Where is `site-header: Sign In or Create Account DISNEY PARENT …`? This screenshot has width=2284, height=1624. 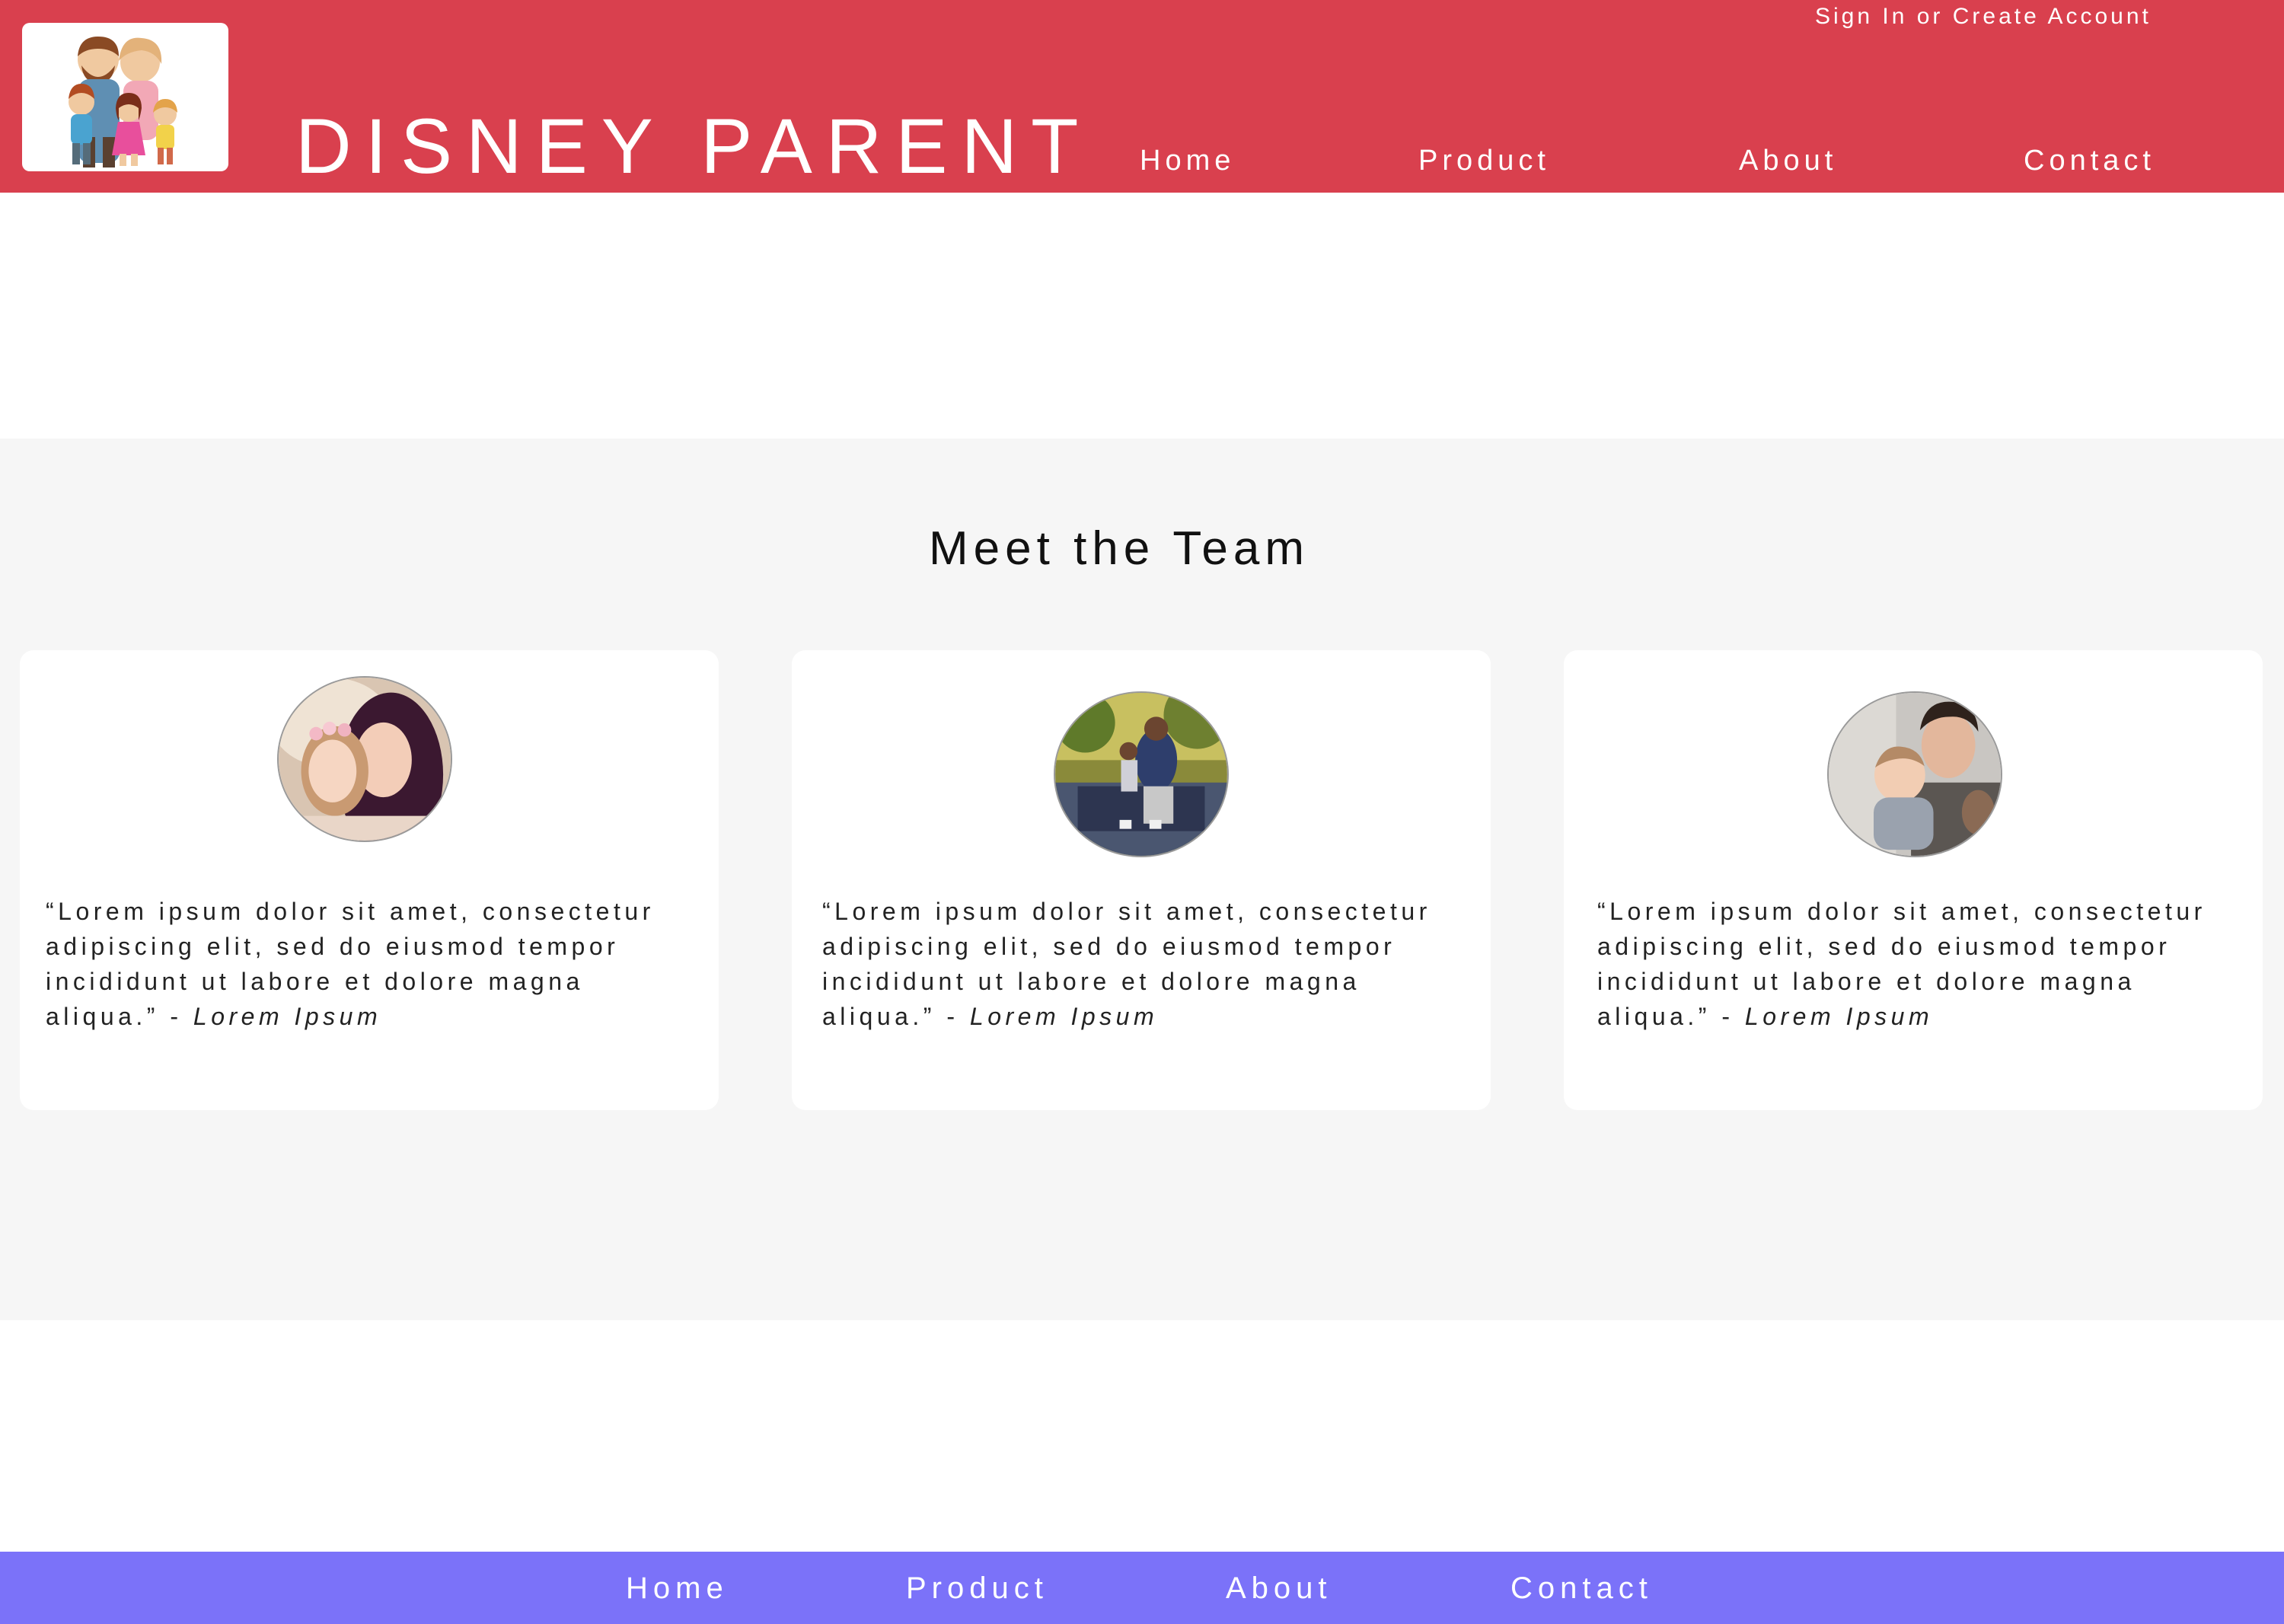
site-header: Sign In or Create Account DISNEY PARENT … is located at coordinates (1142, 96).